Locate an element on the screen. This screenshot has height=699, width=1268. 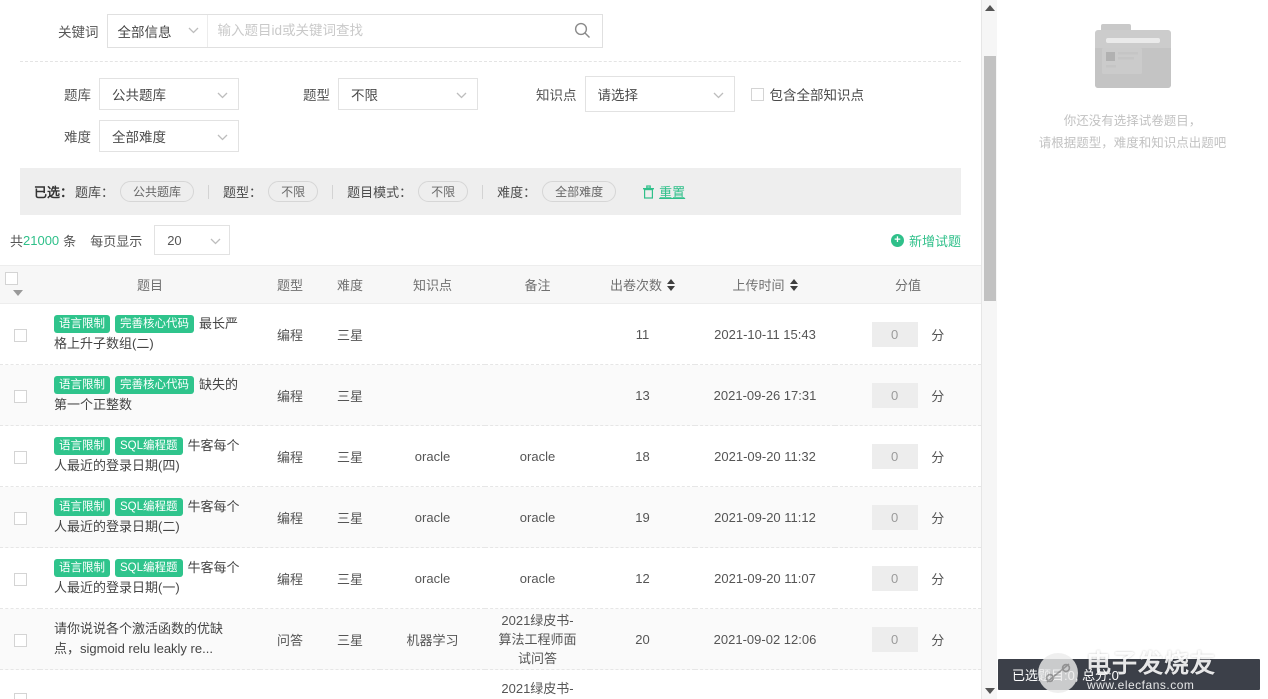
selected-pill-difficulty: 全部难度 is located at coordinates (579, 191).